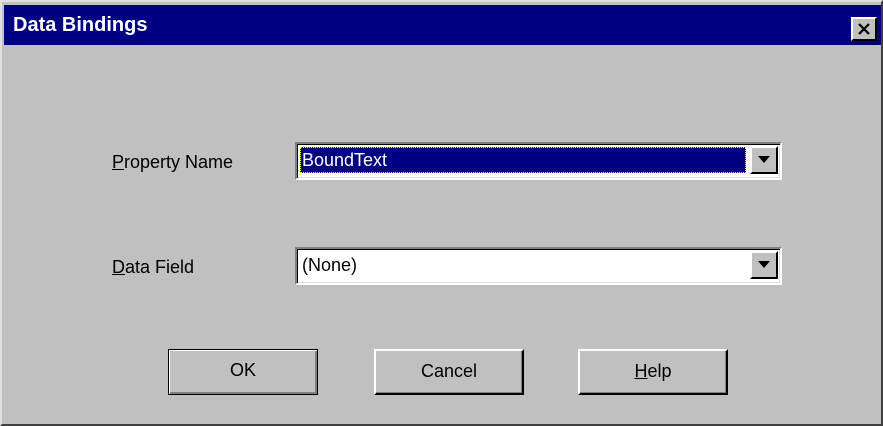 Image resolution: width=883 pixels, height=426 pixels. I want to click on data-field-dropdown-button, so click(764, 265).